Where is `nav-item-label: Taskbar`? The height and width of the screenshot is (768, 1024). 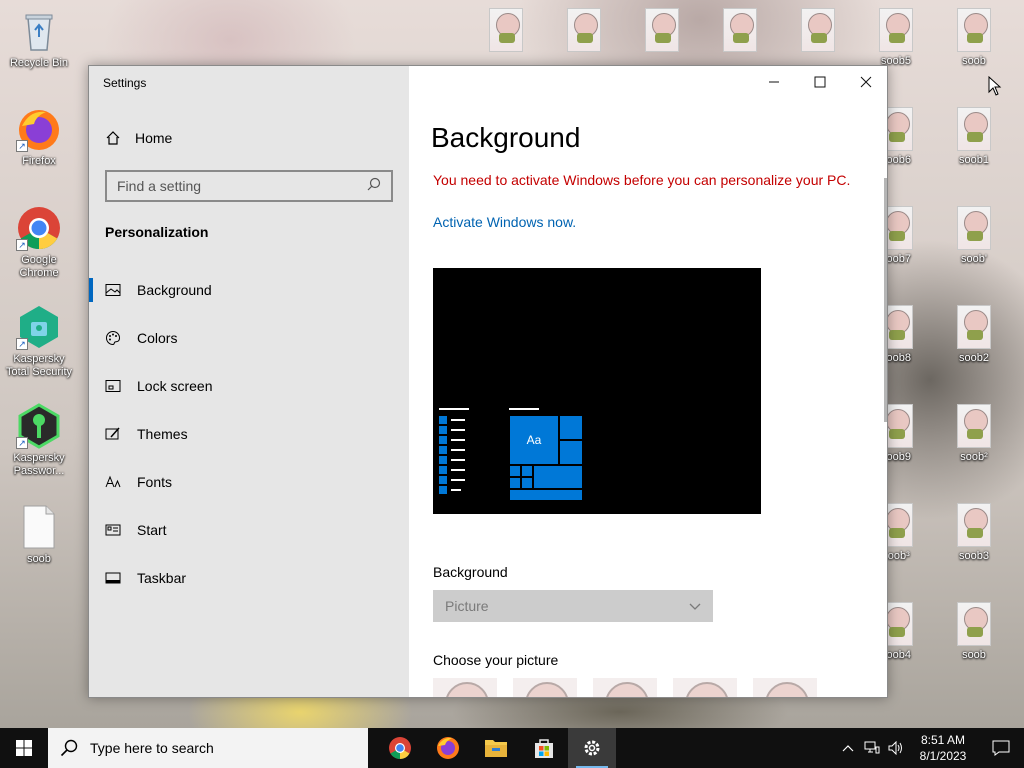 nav-item-label: Taskbar is located at coordinates (162, 578).